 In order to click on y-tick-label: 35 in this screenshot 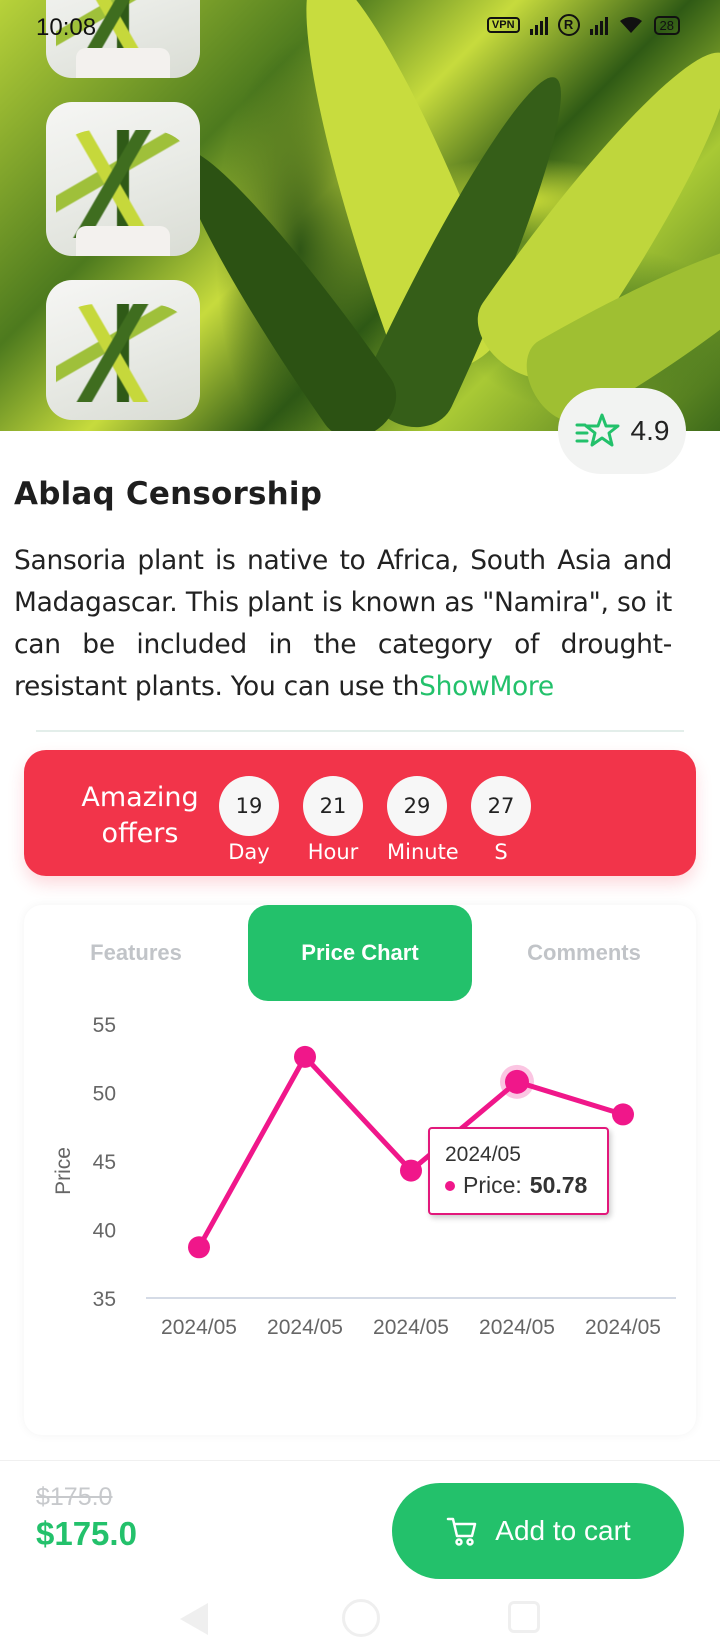, I will do `click(104, 1299)`.